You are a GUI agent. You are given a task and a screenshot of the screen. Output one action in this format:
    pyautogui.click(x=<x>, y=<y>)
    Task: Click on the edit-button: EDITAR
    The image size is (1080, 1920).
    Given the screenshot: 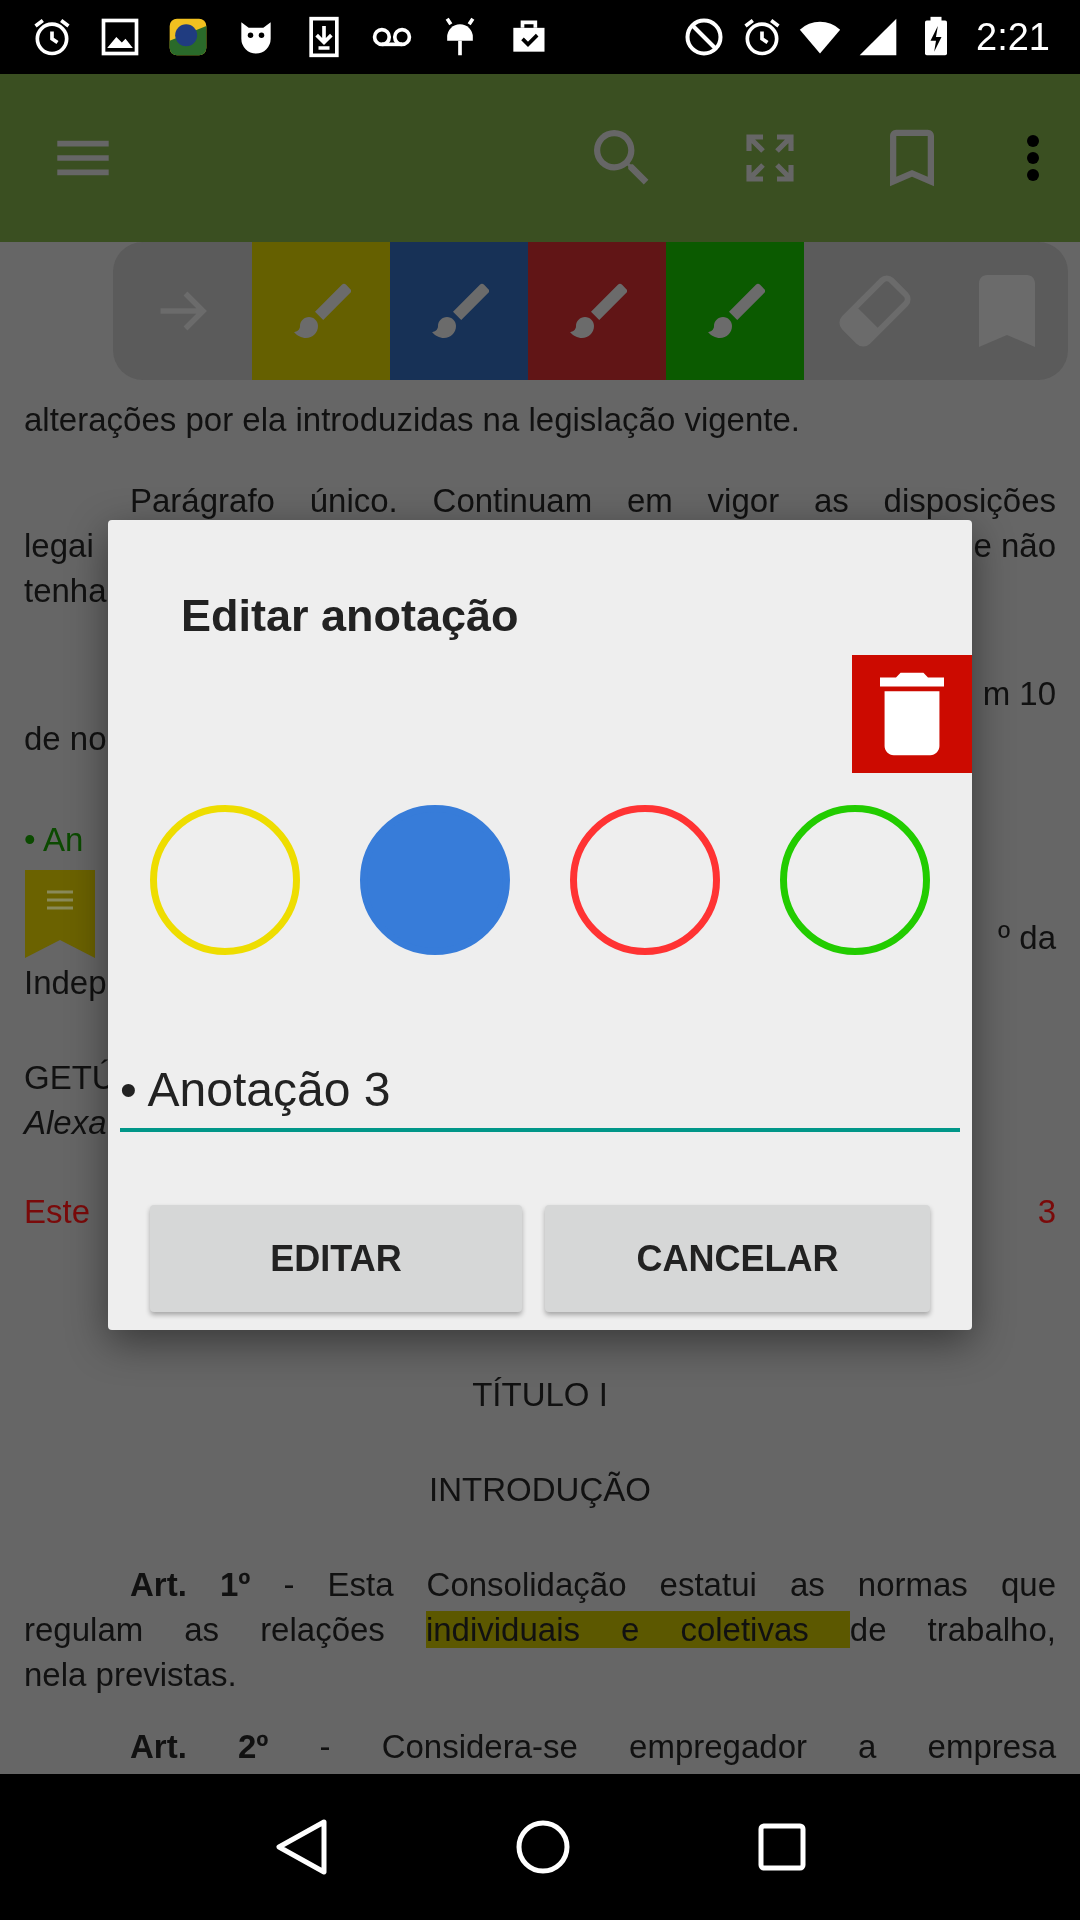 What is the action you would take?
    pyautogui.click(x=336, y=1258)
    